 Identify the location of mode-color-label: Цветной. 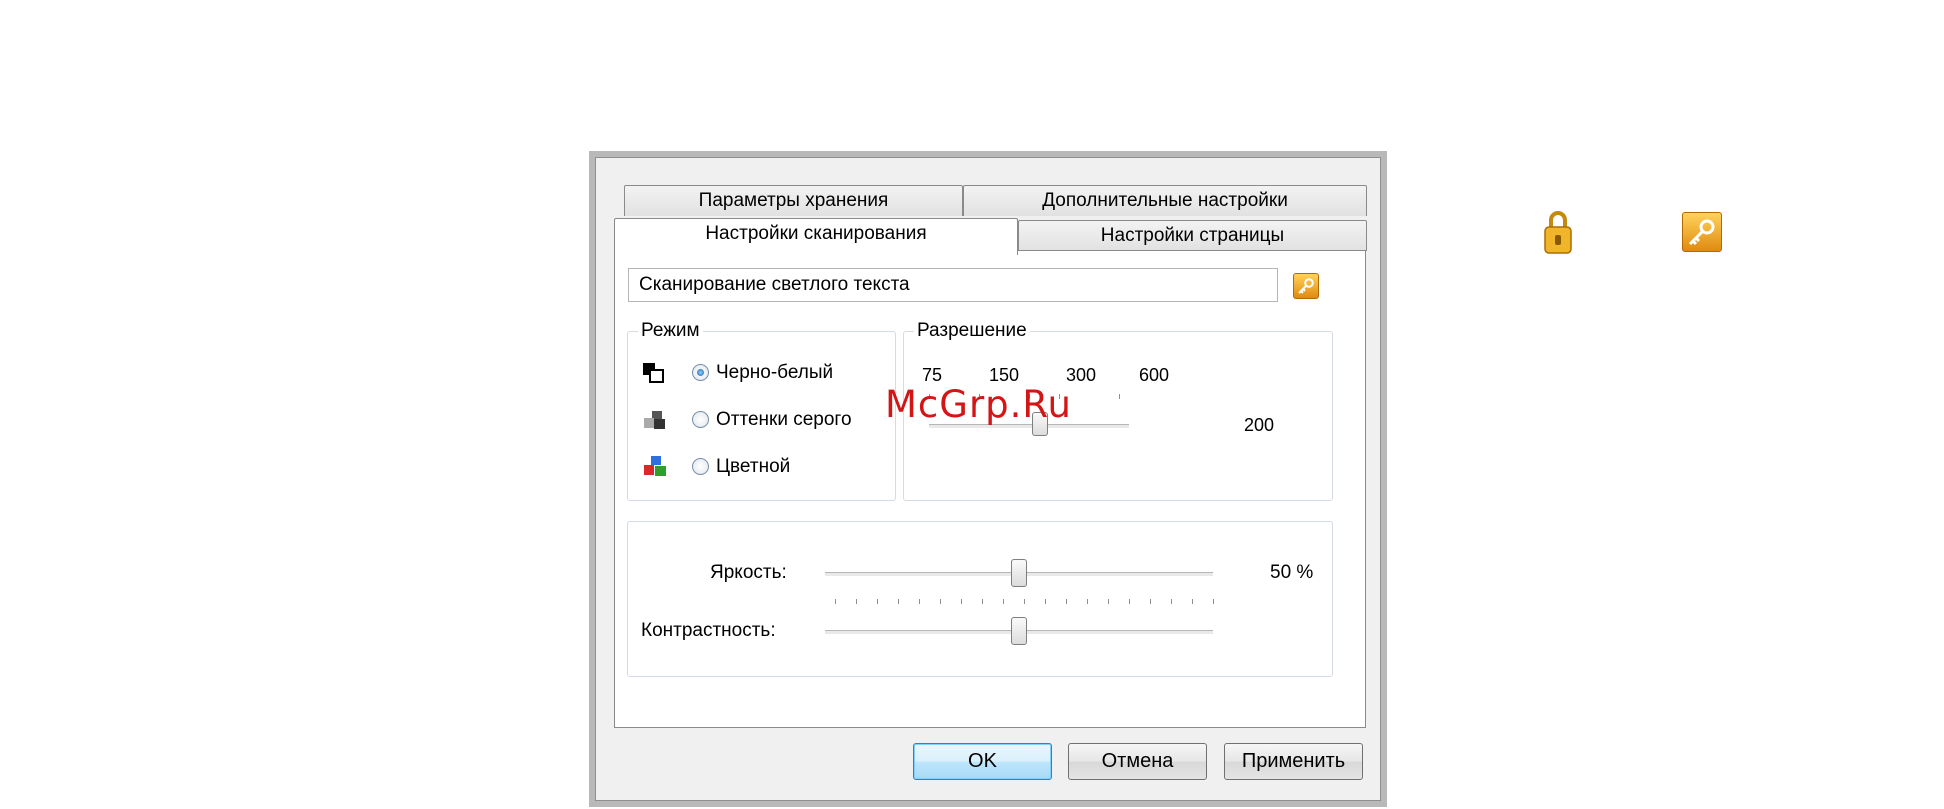
(753, 466).